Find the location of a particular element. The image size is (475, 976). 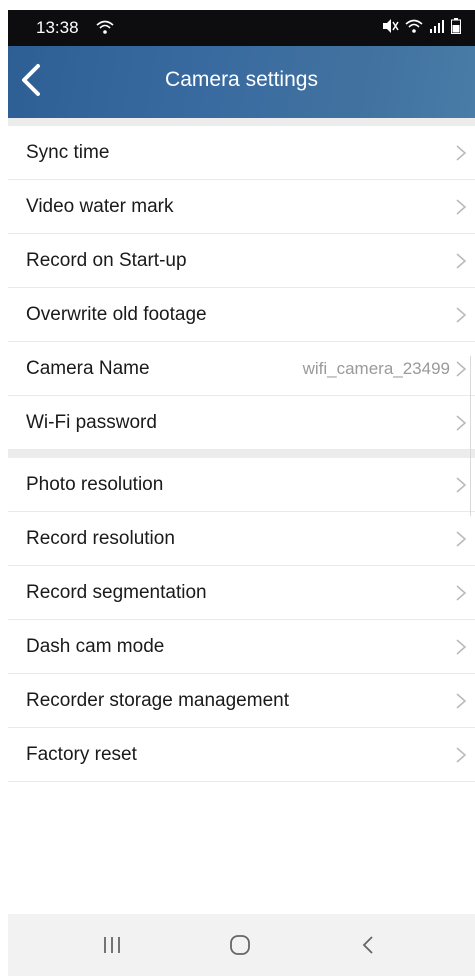

setting-label: Record segmentation is located at coordinates (116, 592).